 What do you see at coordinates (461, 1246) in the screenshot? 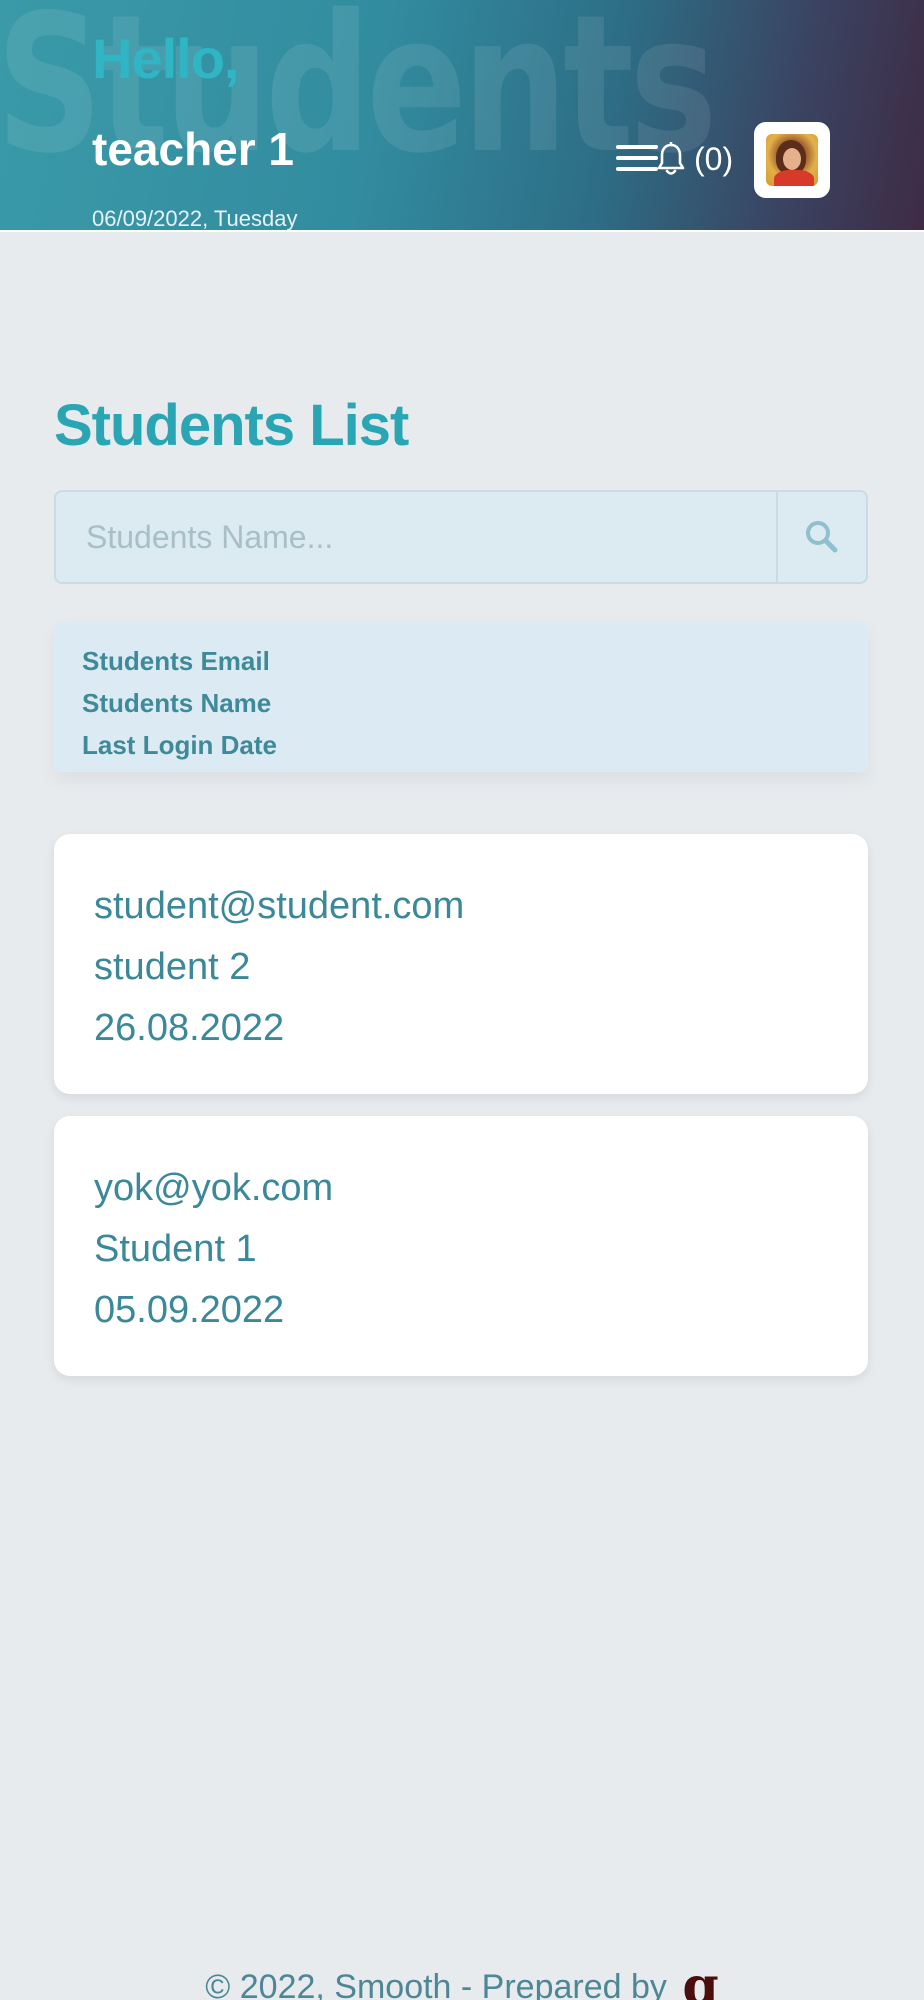
I see `student-card: yok@yok.com Student 1 05.09.2022` at bounding box center [461, 1246].